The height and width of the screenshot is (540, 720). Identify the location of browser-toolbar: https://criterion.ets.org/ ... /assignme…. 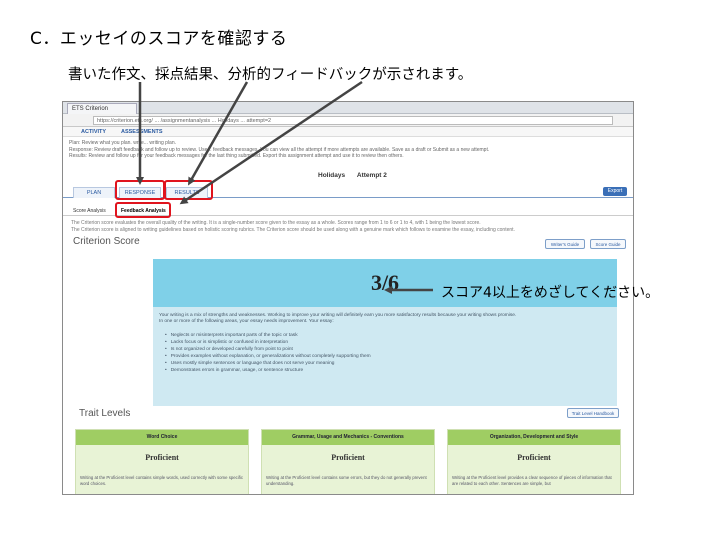
(348, 120).